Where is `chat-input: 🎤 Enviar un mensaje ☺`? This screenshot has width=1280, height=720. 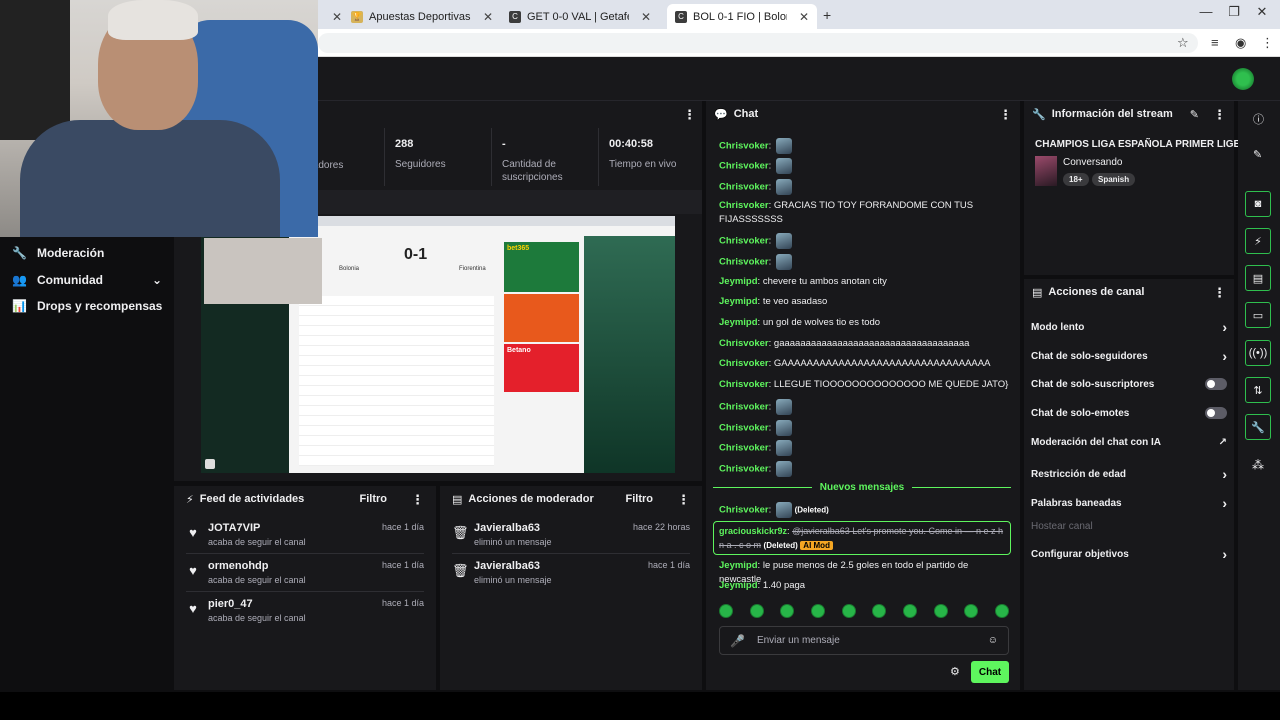
chat-input: 🎤 Enviar un mensaje ☺ is located at coordinates (864, 640).